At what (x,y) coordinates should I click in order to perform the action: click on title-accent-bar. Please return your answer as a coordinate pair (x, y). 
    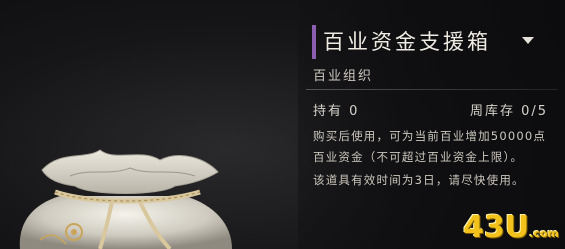
    Looking at the image, I should click on (314, 42).